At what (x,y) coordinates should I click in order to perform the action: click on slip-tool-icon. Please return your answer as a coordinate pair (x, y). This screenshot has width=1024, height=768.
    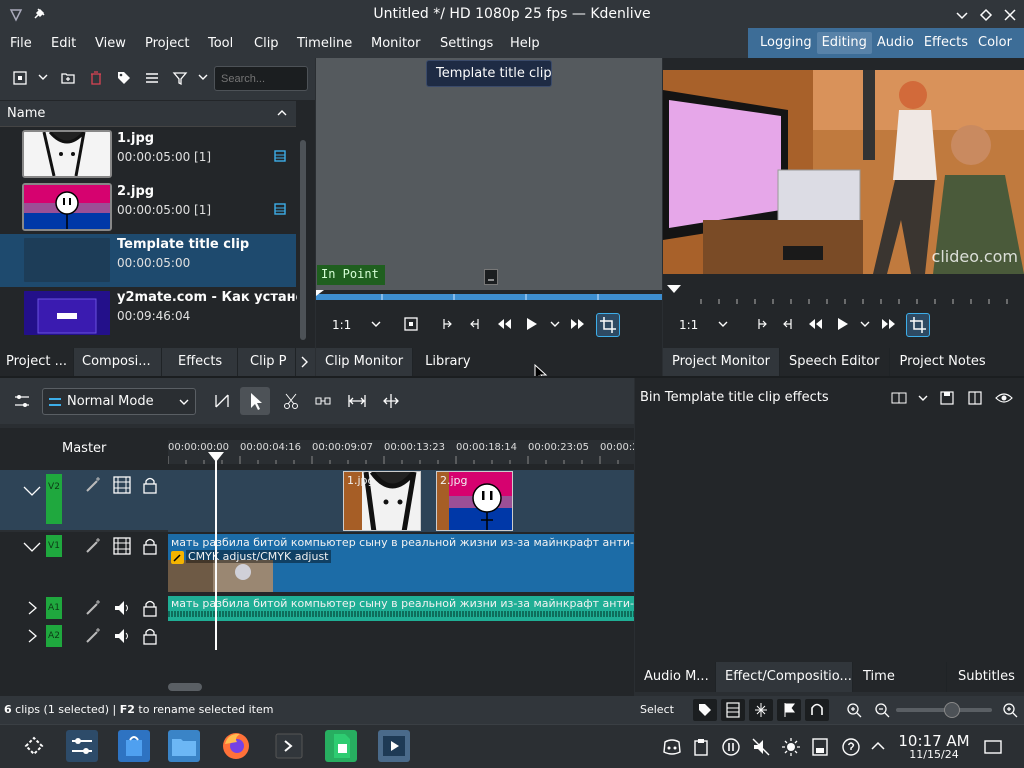
    Looking at the image, I should click on (323, 401).